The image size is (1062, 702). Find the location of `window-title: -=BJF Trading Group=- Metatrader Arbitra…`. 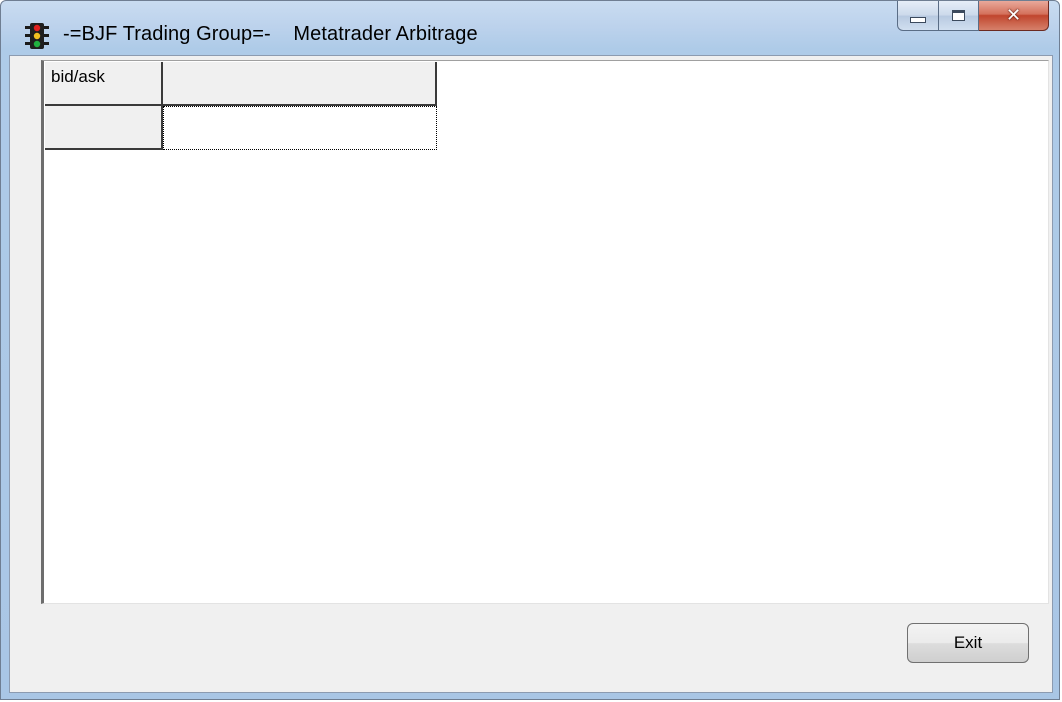

window-title: -=BJF Trading Group=- Metatrader Arbitra… is located at coordinates (270, 34).